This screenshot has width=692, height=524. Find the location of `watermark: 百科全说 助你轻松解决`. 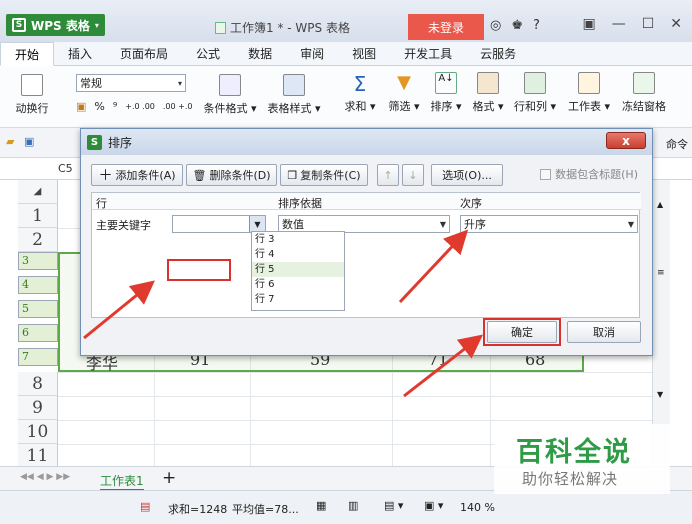

watermark: 百科全说 助你轻松解决 is located at coordinates (582, 459).